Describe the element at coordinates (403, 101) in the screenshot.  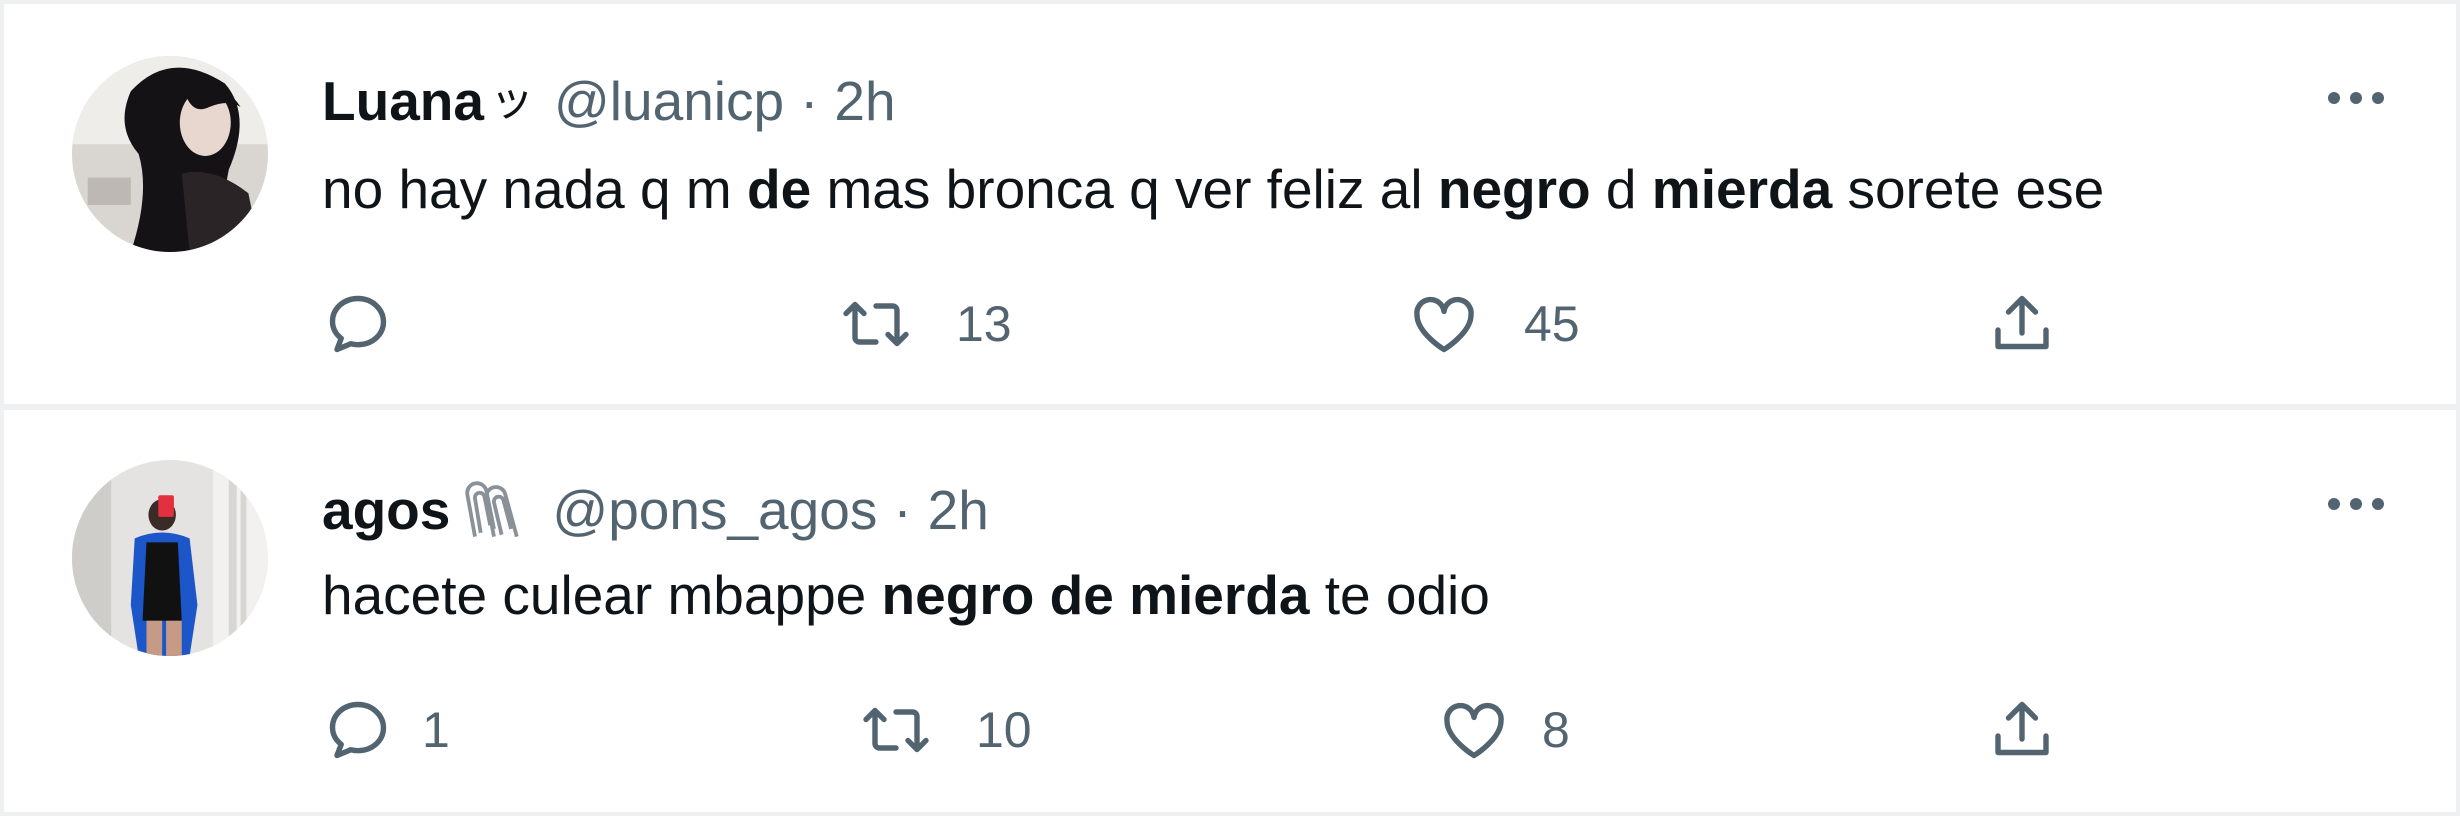
I see `author-name: Luana` at that location.